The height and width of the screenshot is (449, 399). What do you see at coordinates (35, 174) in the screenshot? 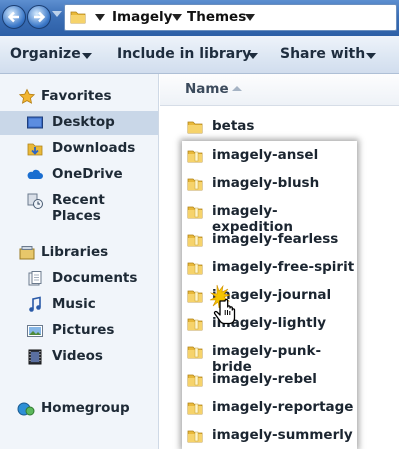
I see `onedrive-icon` at bounding box center [35, 174].